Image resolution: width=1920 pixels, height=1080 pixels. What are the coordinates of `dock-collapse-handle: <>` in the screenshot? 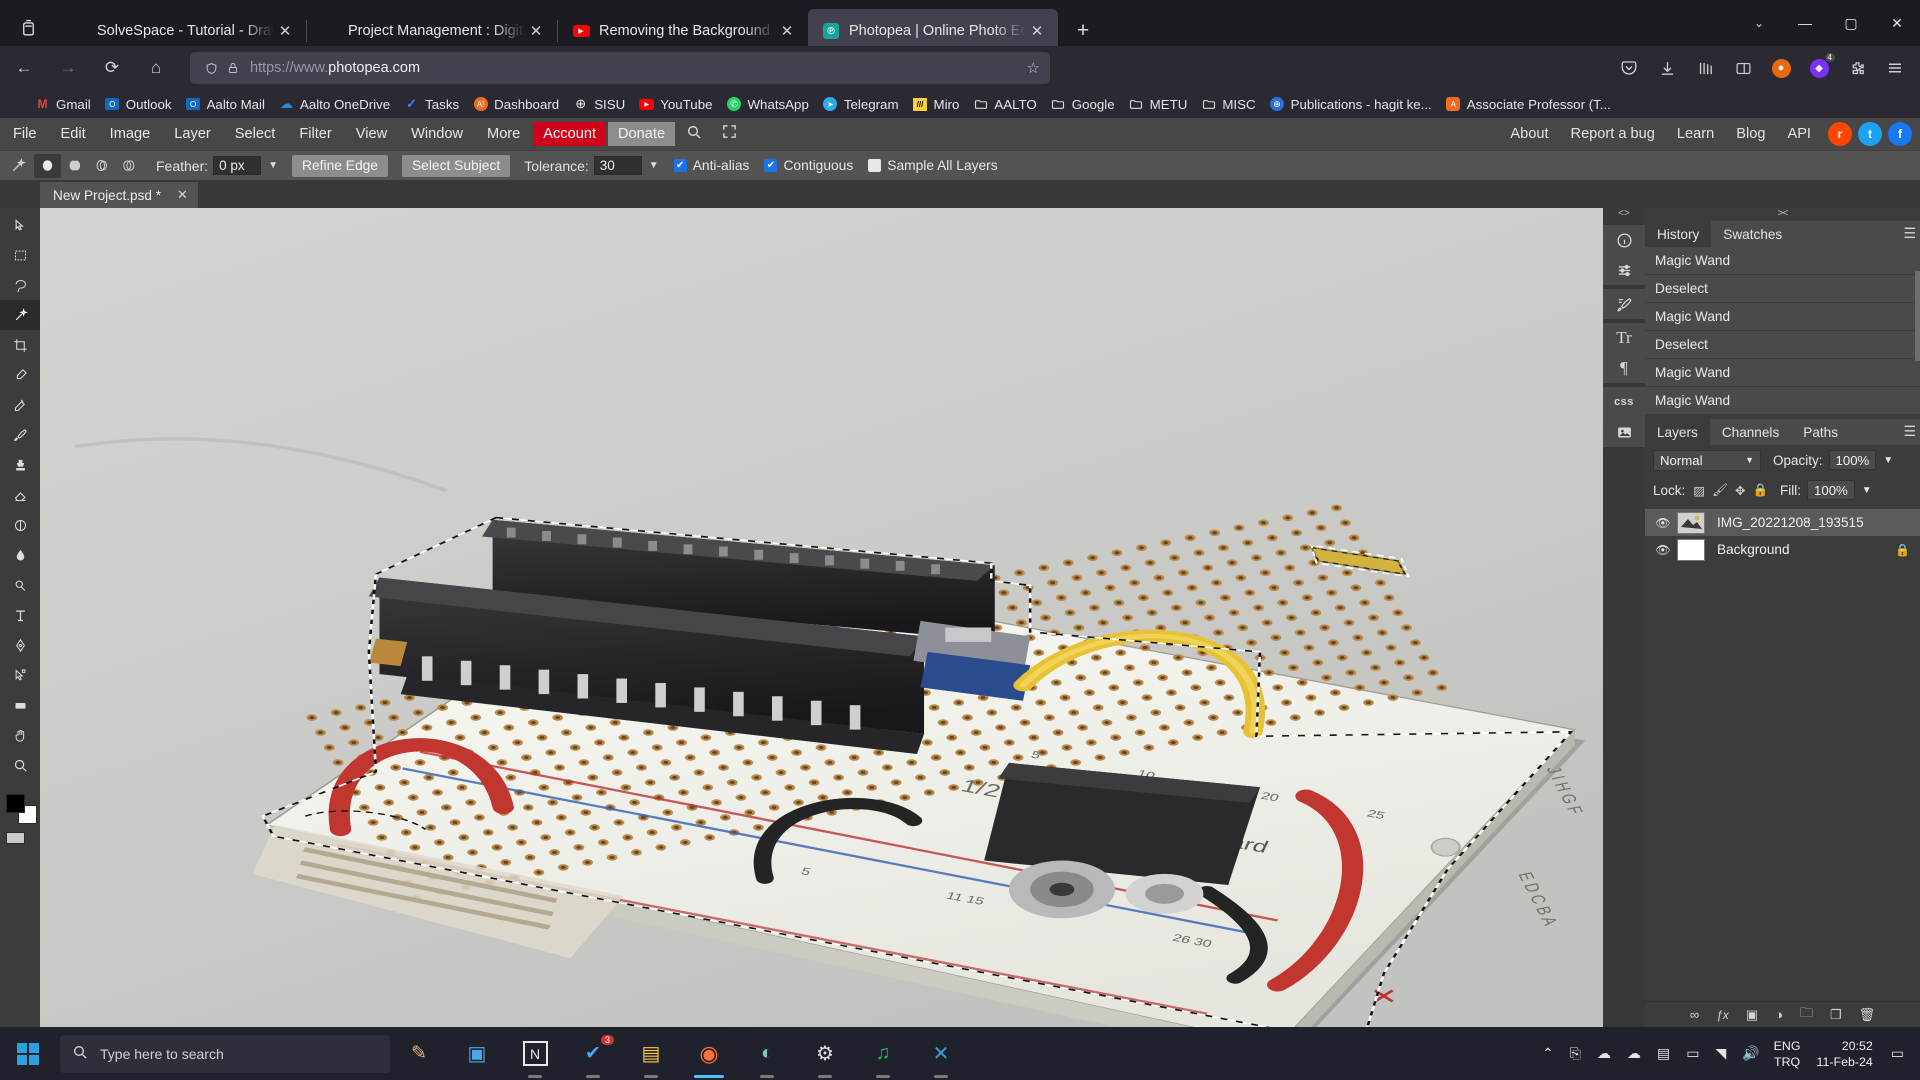 It's located at (1624, 214).